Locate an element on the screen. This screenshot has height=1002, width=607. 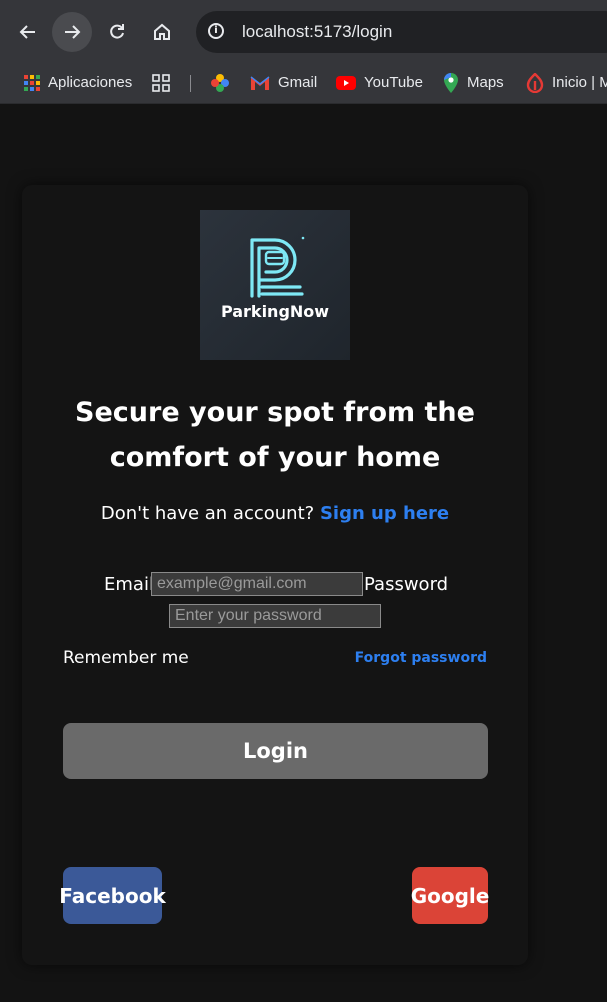
bookmark-label: Inicio | M is located at coordinates (579, 82).